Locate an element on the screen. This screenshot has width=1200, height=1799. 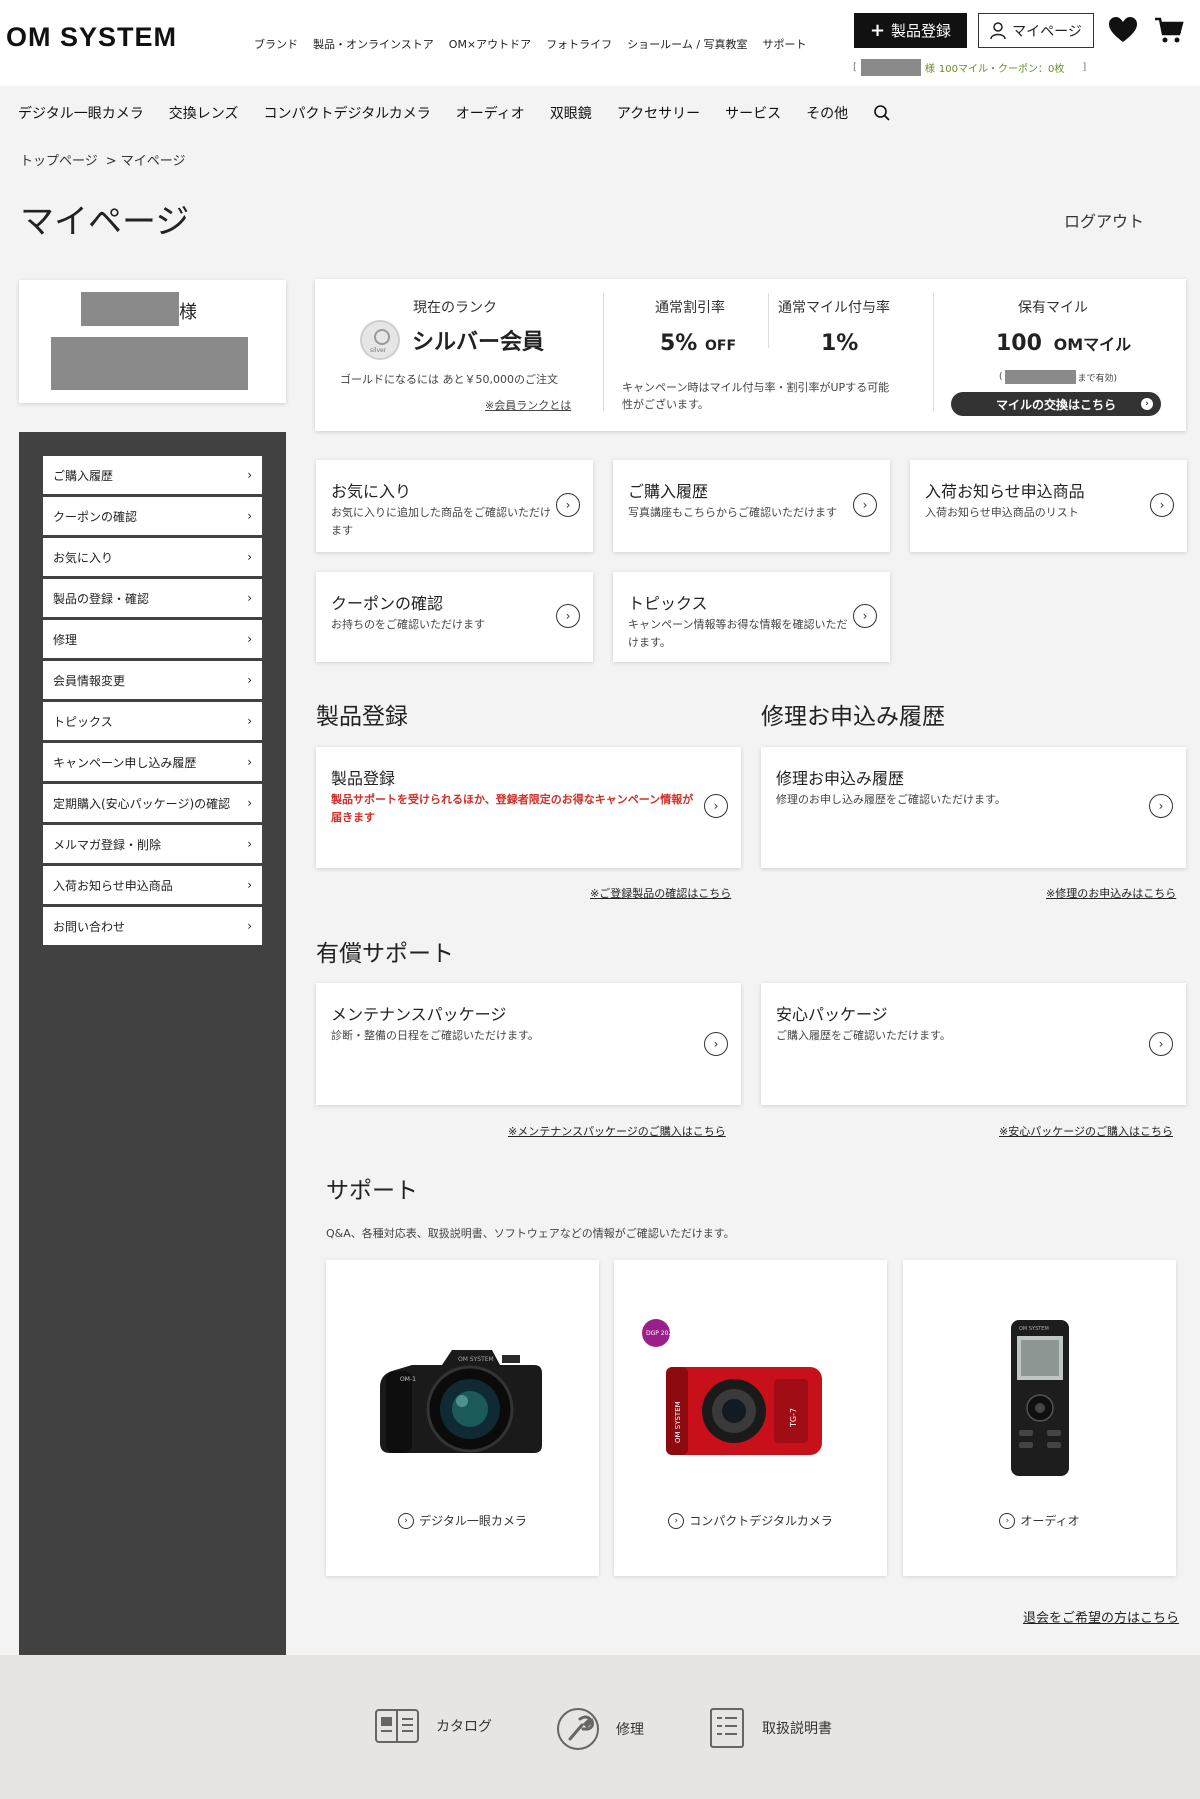
expire-text: まで有効) is located at coordinates (1097, 378).